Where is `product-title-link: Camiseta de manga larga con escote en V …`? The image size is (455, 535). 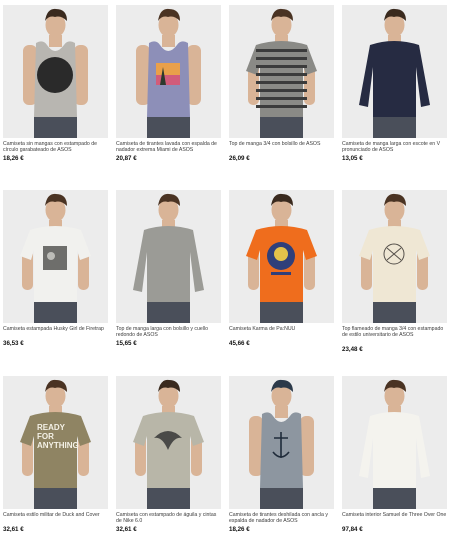 product-title-link: Camiseta de manga larga con escote en V … is located at coordinates (394, 147).